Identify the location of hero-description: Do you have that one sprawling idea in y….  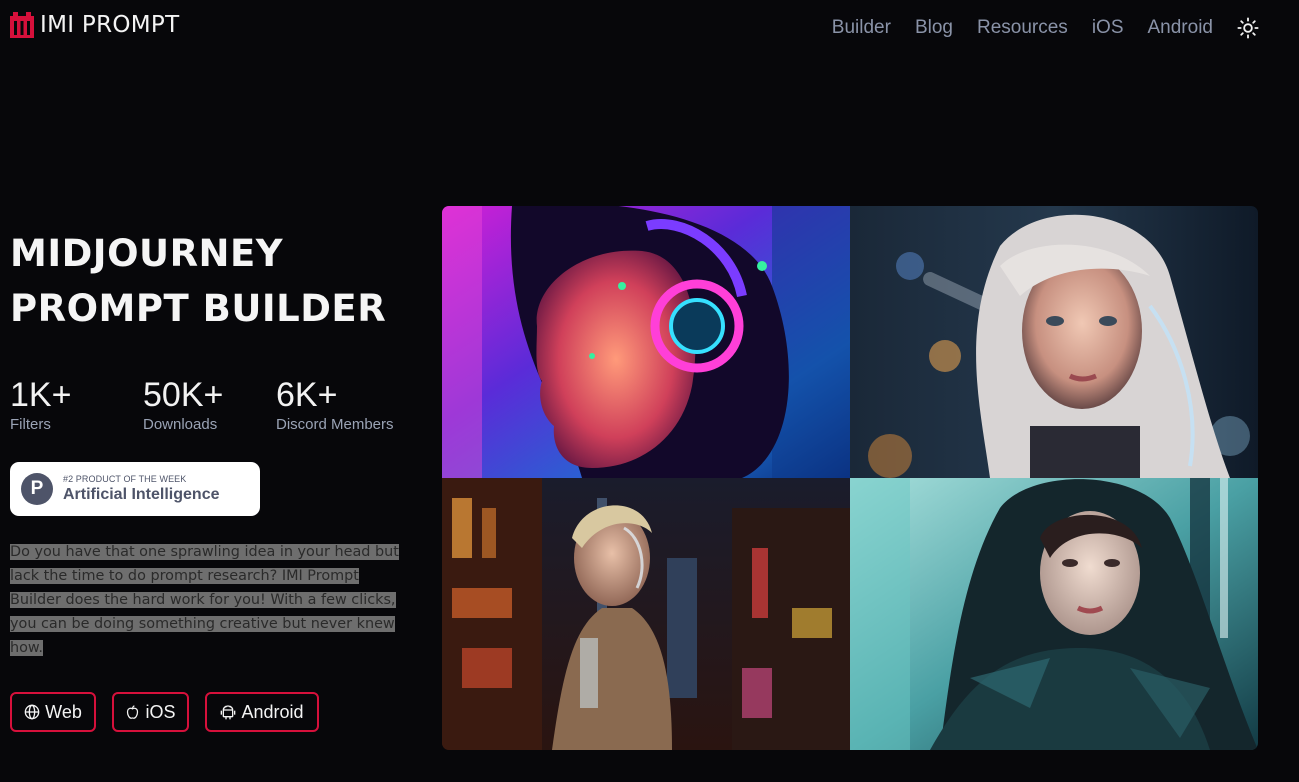
(210, 600).